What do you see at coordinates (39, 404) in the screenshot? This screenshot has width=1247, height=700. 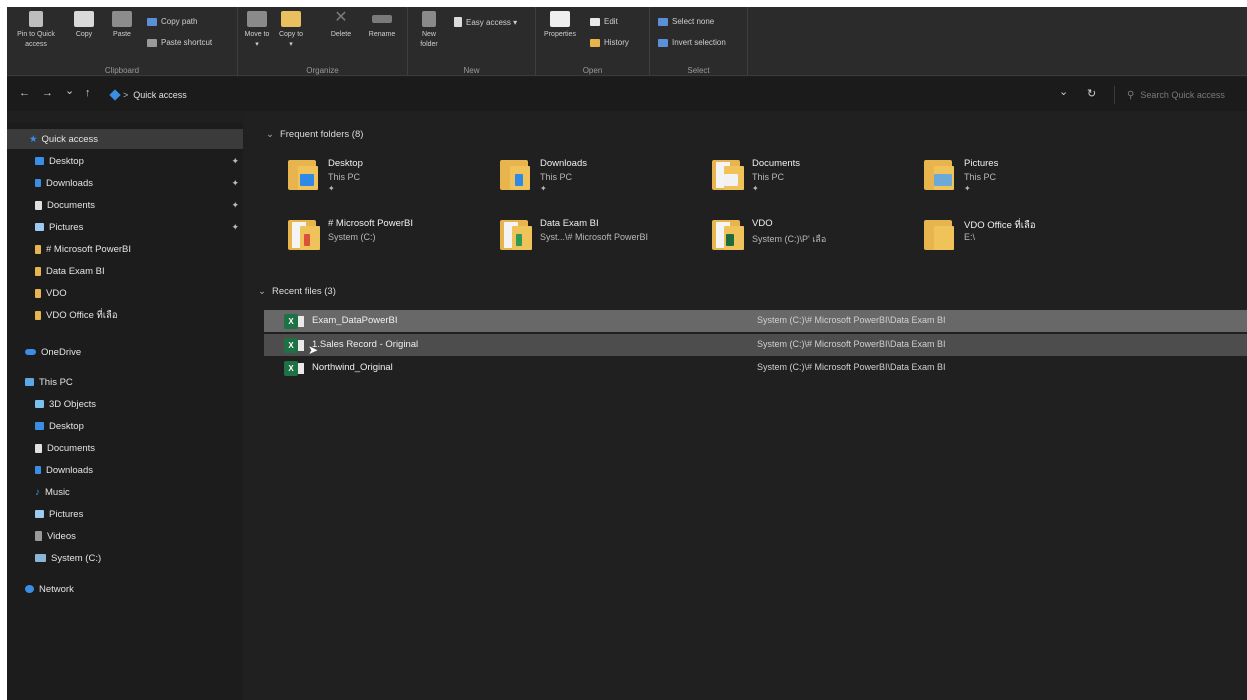 I see `cube-icon` at bounding box center [39, 404].